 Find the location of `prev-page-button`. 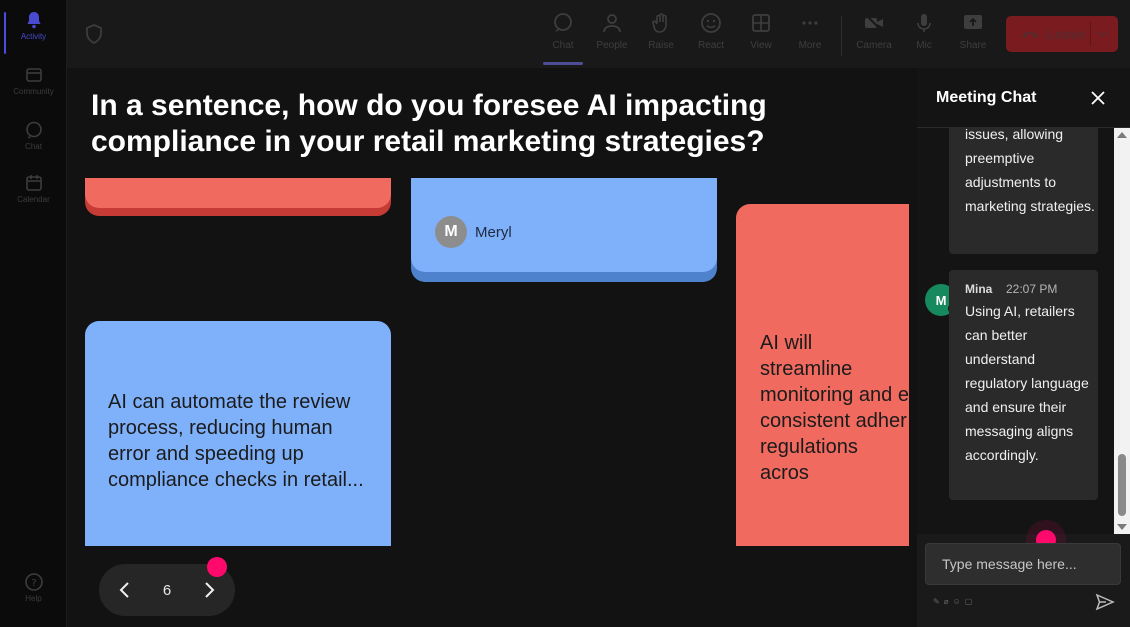

prev-page-button is located at coordinates (125, 590).